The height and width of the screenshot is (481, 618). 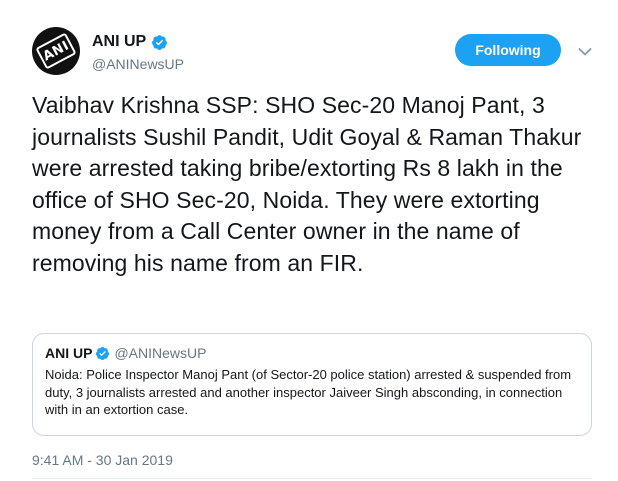 I want to click on avatar-logo: ANI, so click(x=56, y=51).